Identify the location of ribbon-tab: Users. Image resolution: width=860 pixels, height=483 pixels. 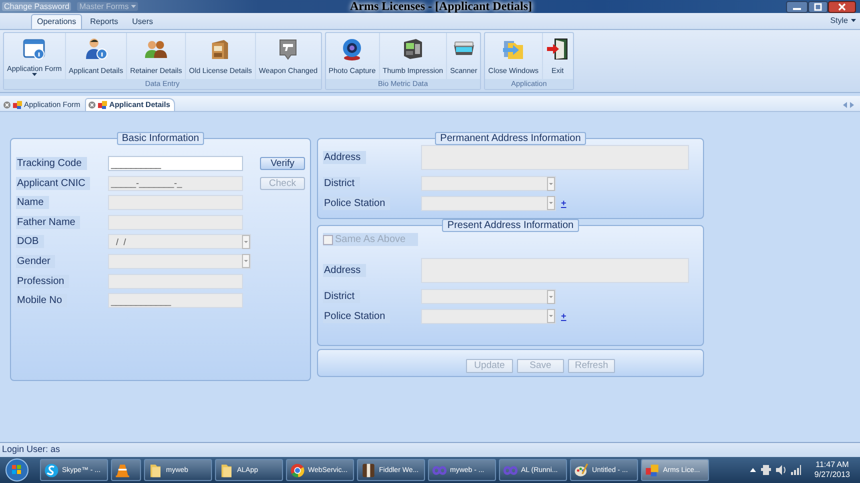
(143, 21).